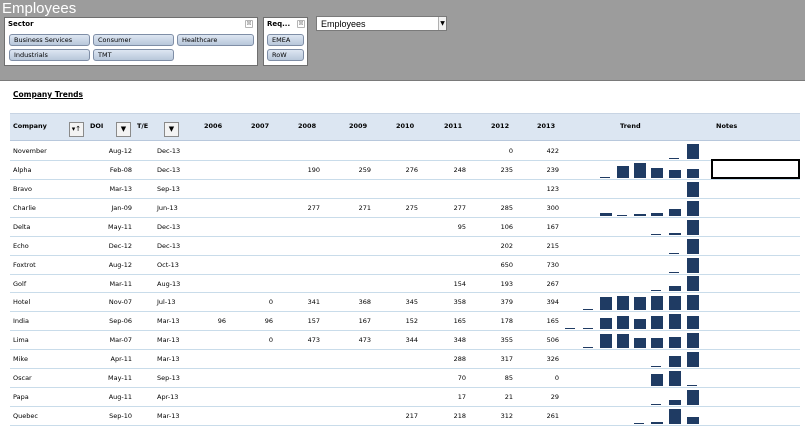  I want to click on doi-cell: Mar-13, so click(120, 188).